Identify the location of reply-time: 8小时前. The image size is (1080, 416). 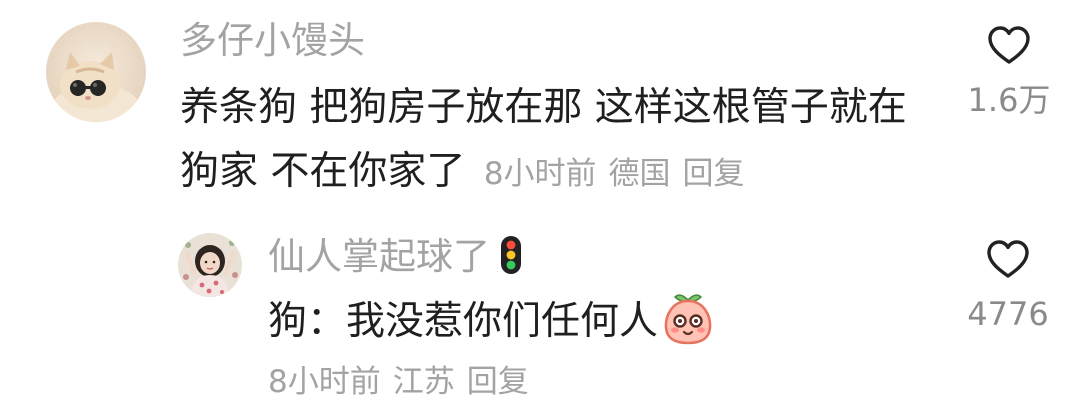
(324, 382).